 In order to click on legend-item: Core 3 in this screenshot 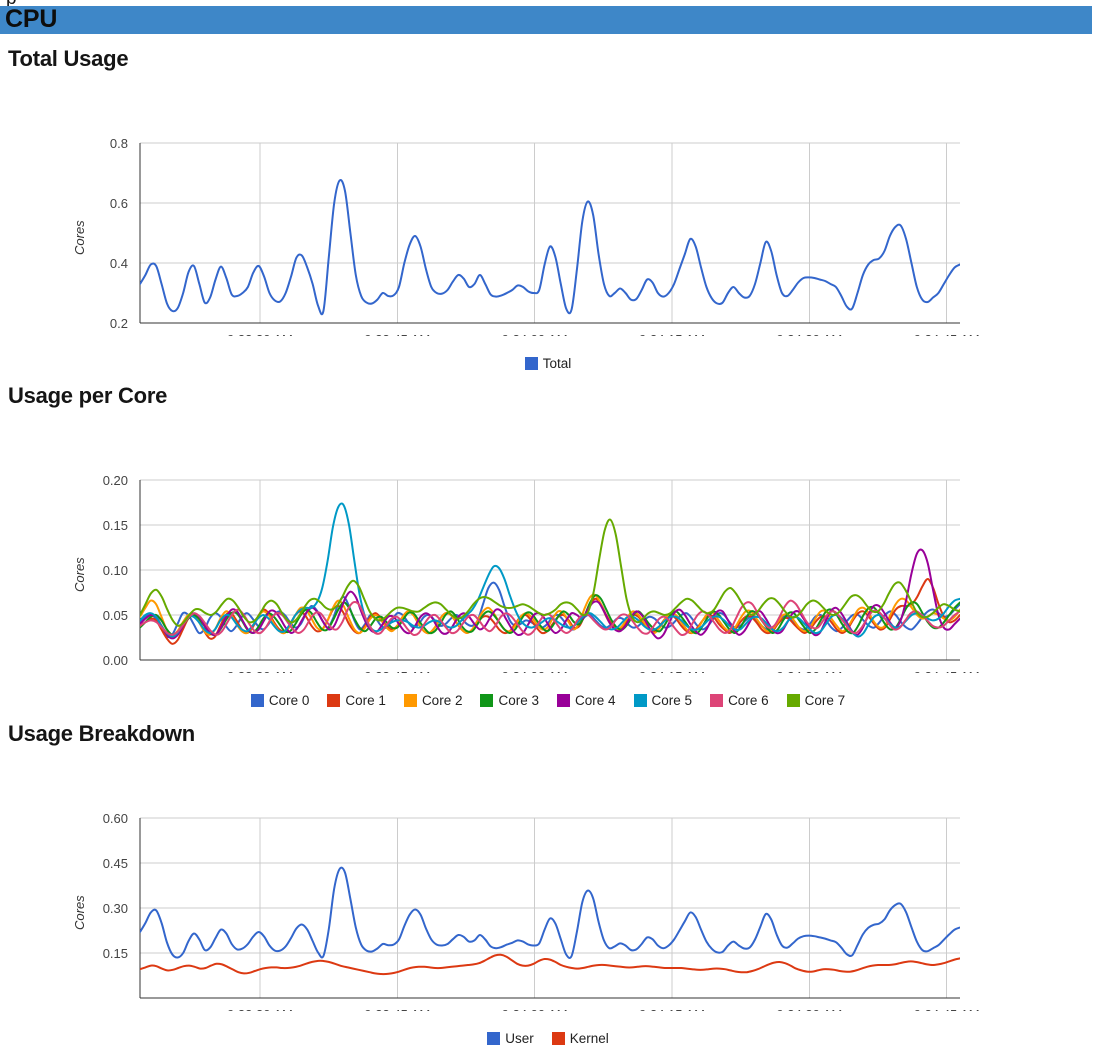, I will do `click(509, 700)`.